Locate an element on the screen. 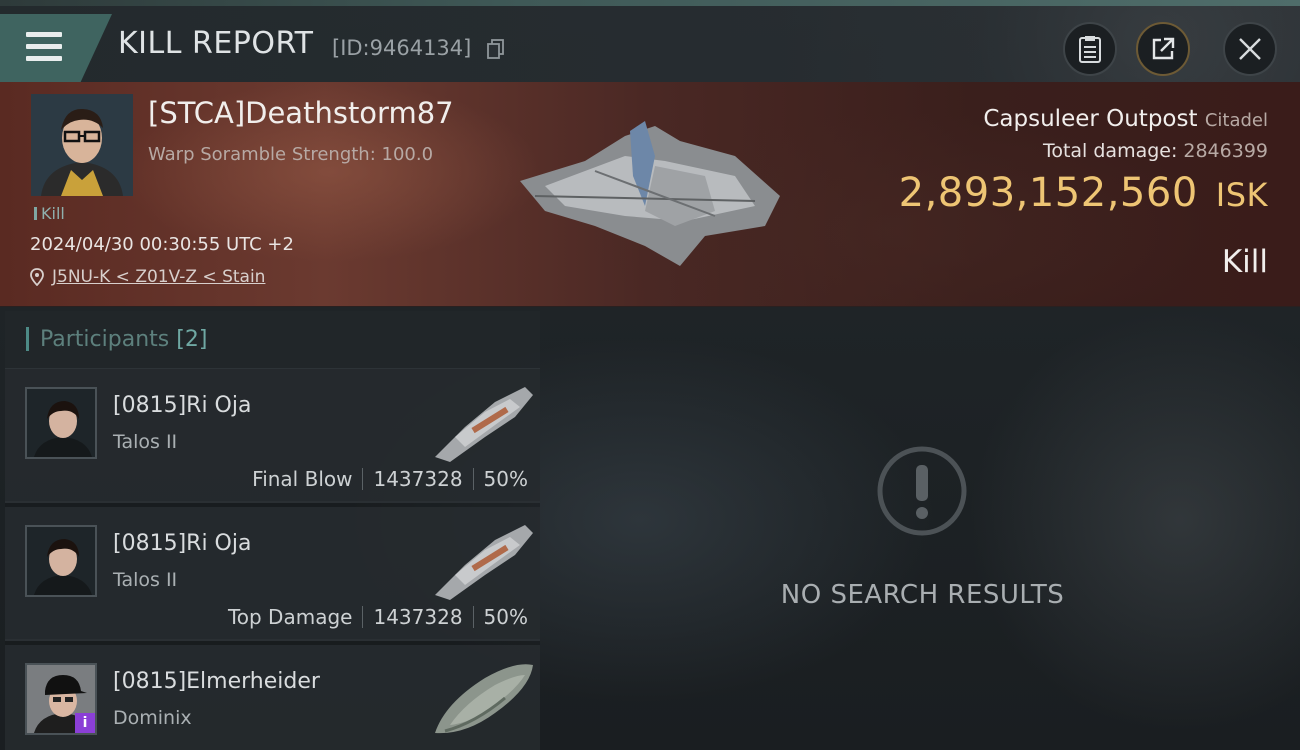  participant-role: Final Blow is located at coordinates (302, 479).